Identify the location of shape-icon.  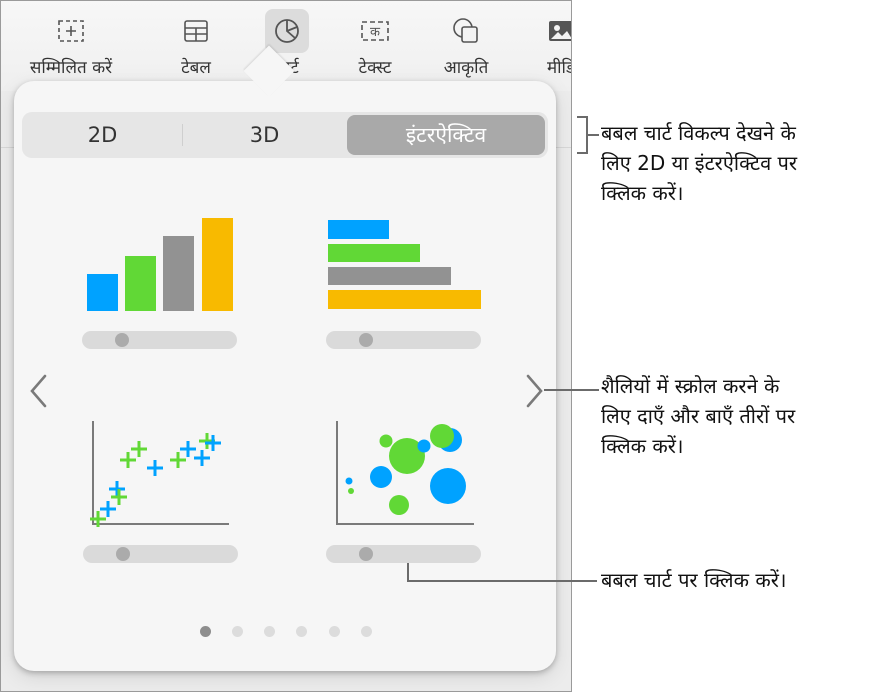
(466, 31).